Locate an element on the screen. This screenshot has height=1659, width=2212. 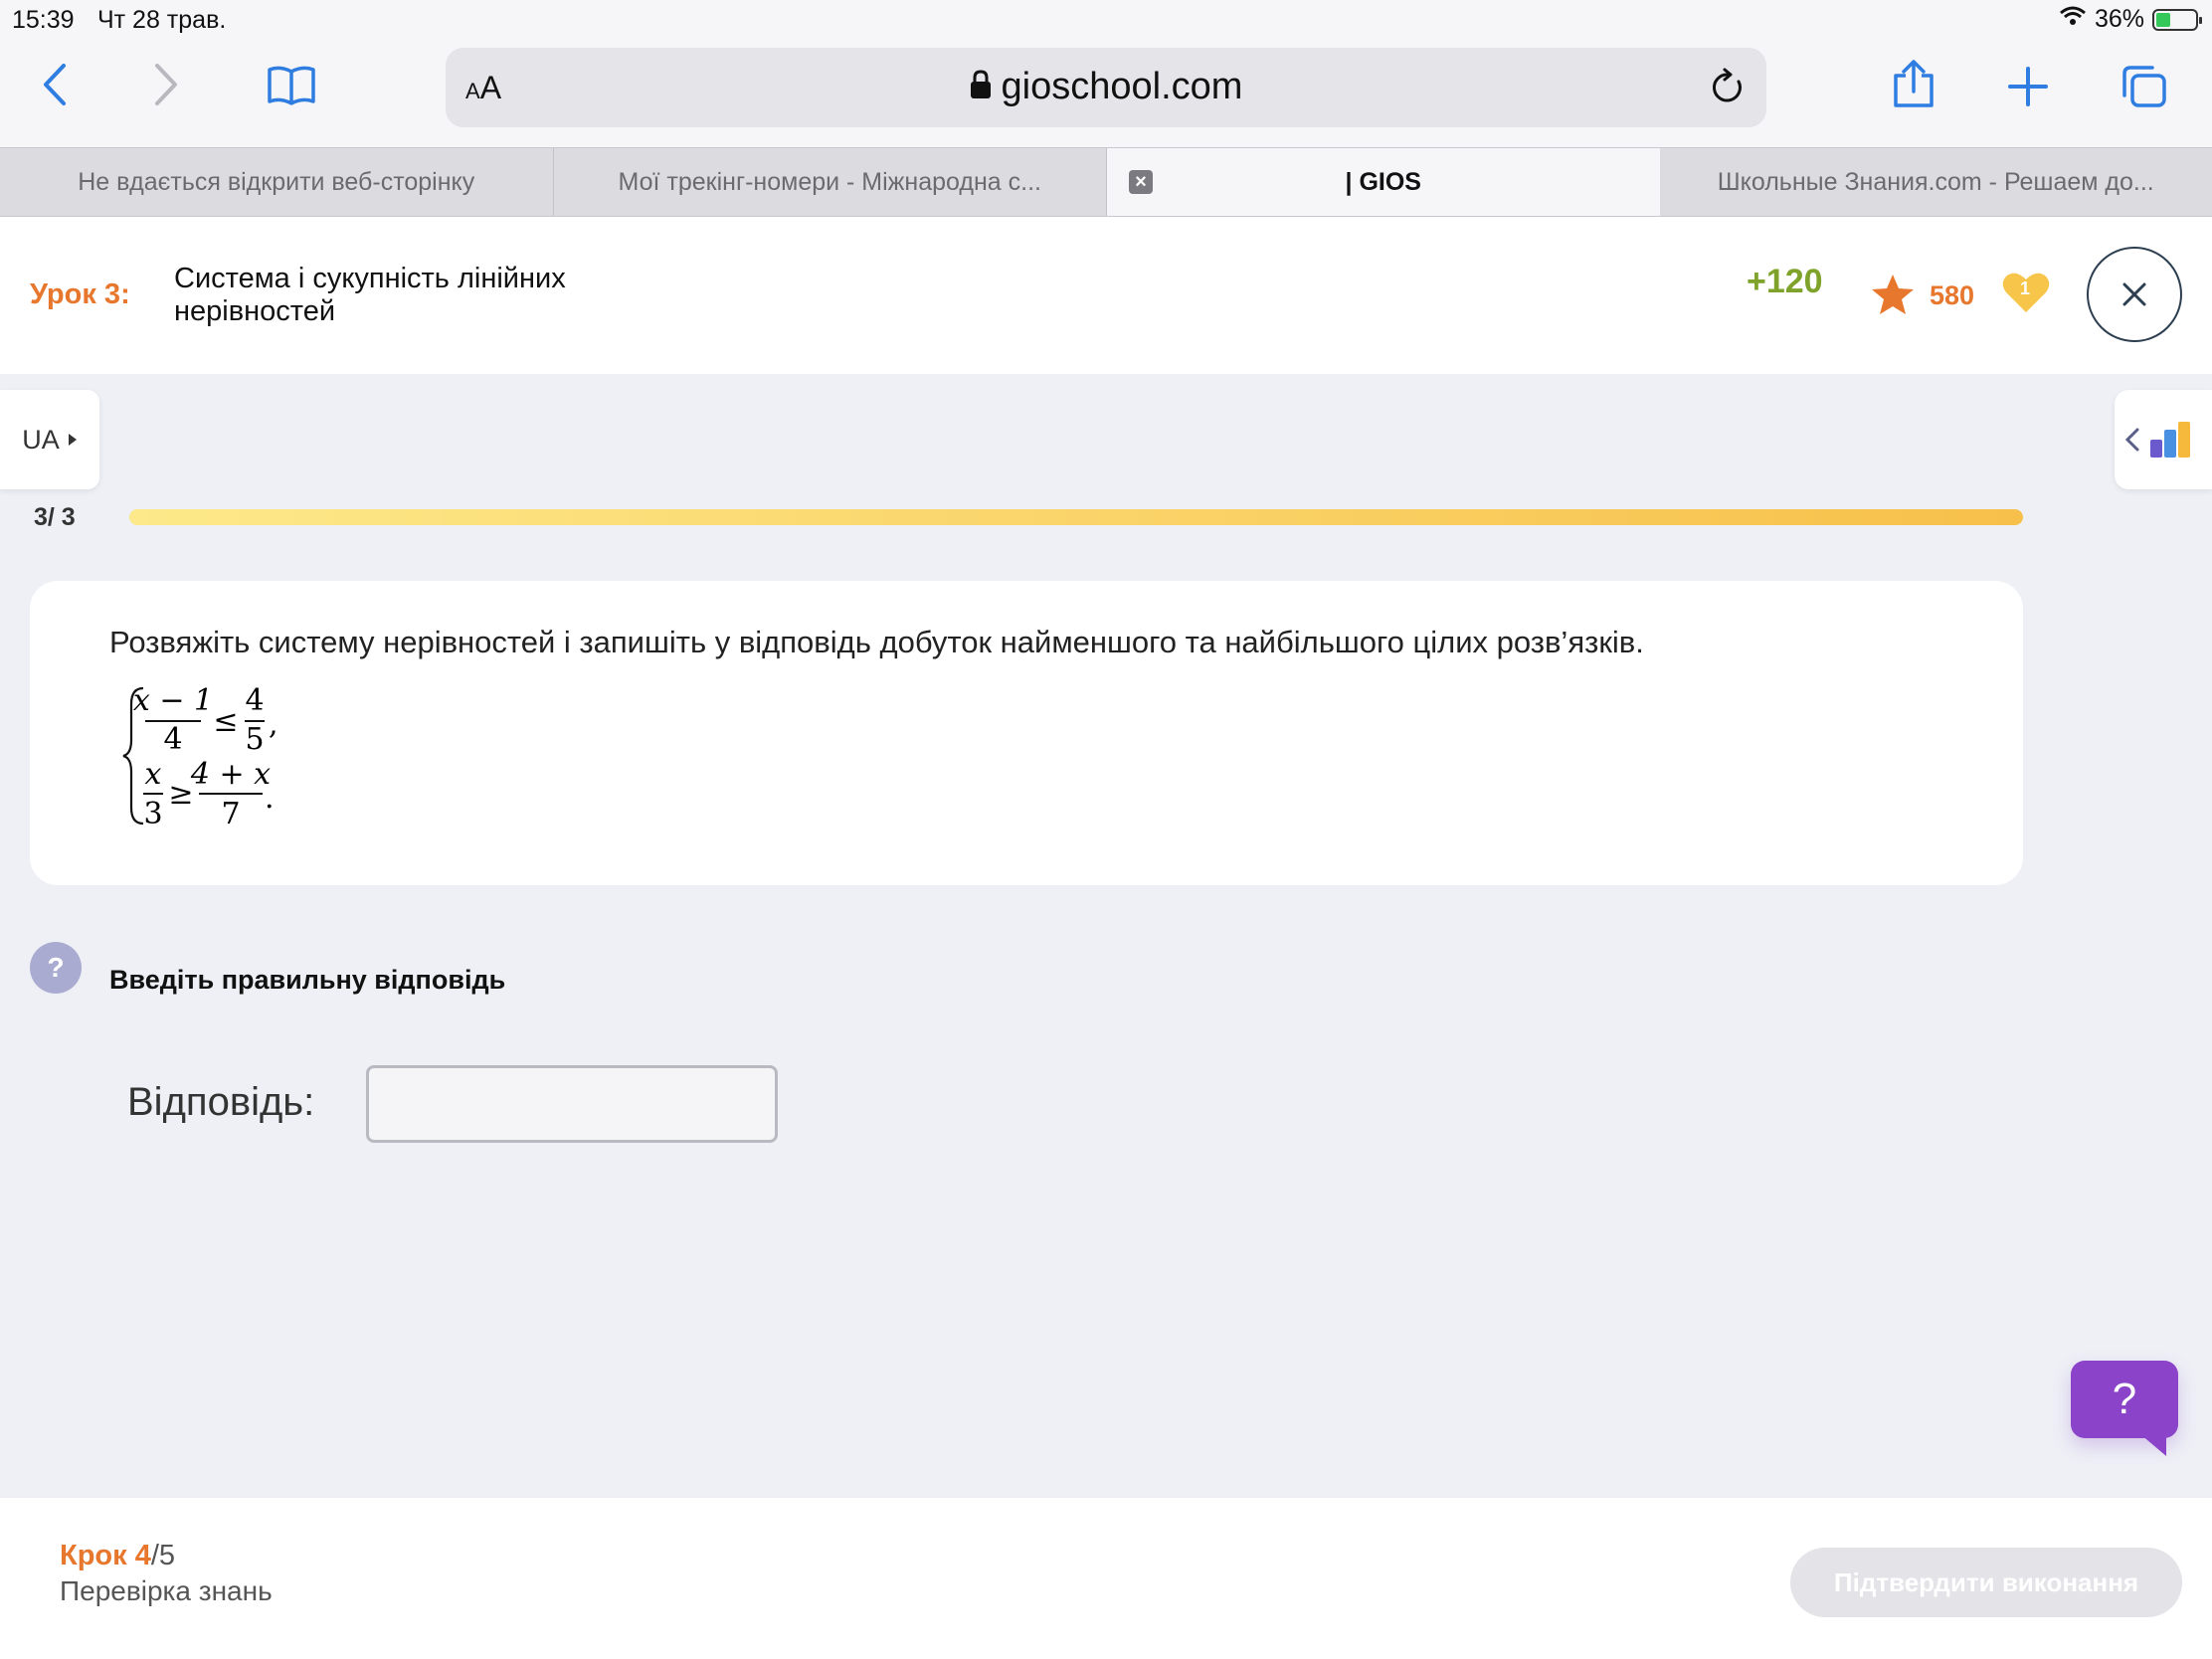
address-bar: AA gioschool.com is located at coordinates (1106, 87).